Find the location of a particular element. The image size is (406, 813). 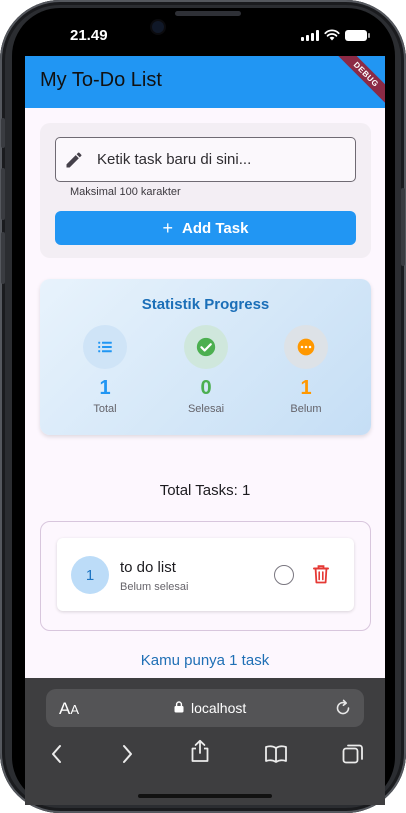

check-circle-icon is located at coordinates (206, 347).